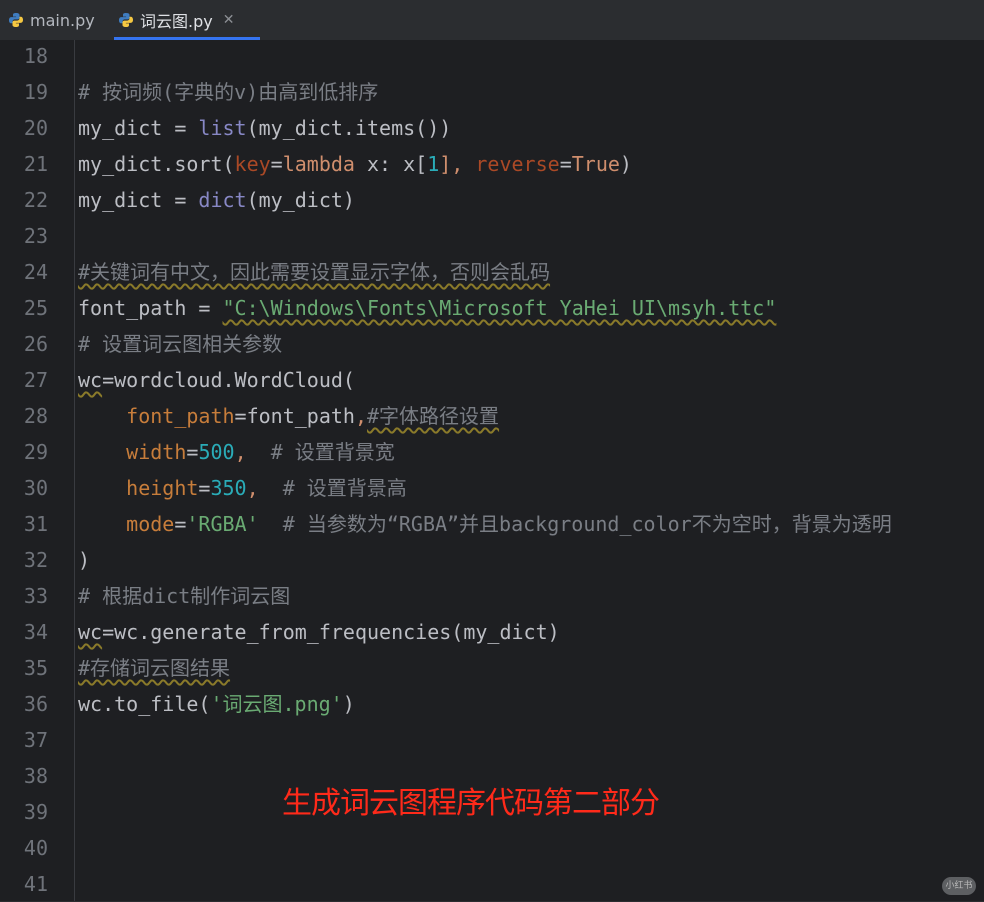  What do you see at coordinates (35, 740) in the screenshot?
I see `line-number: 37` at bounding box center [35, 740].